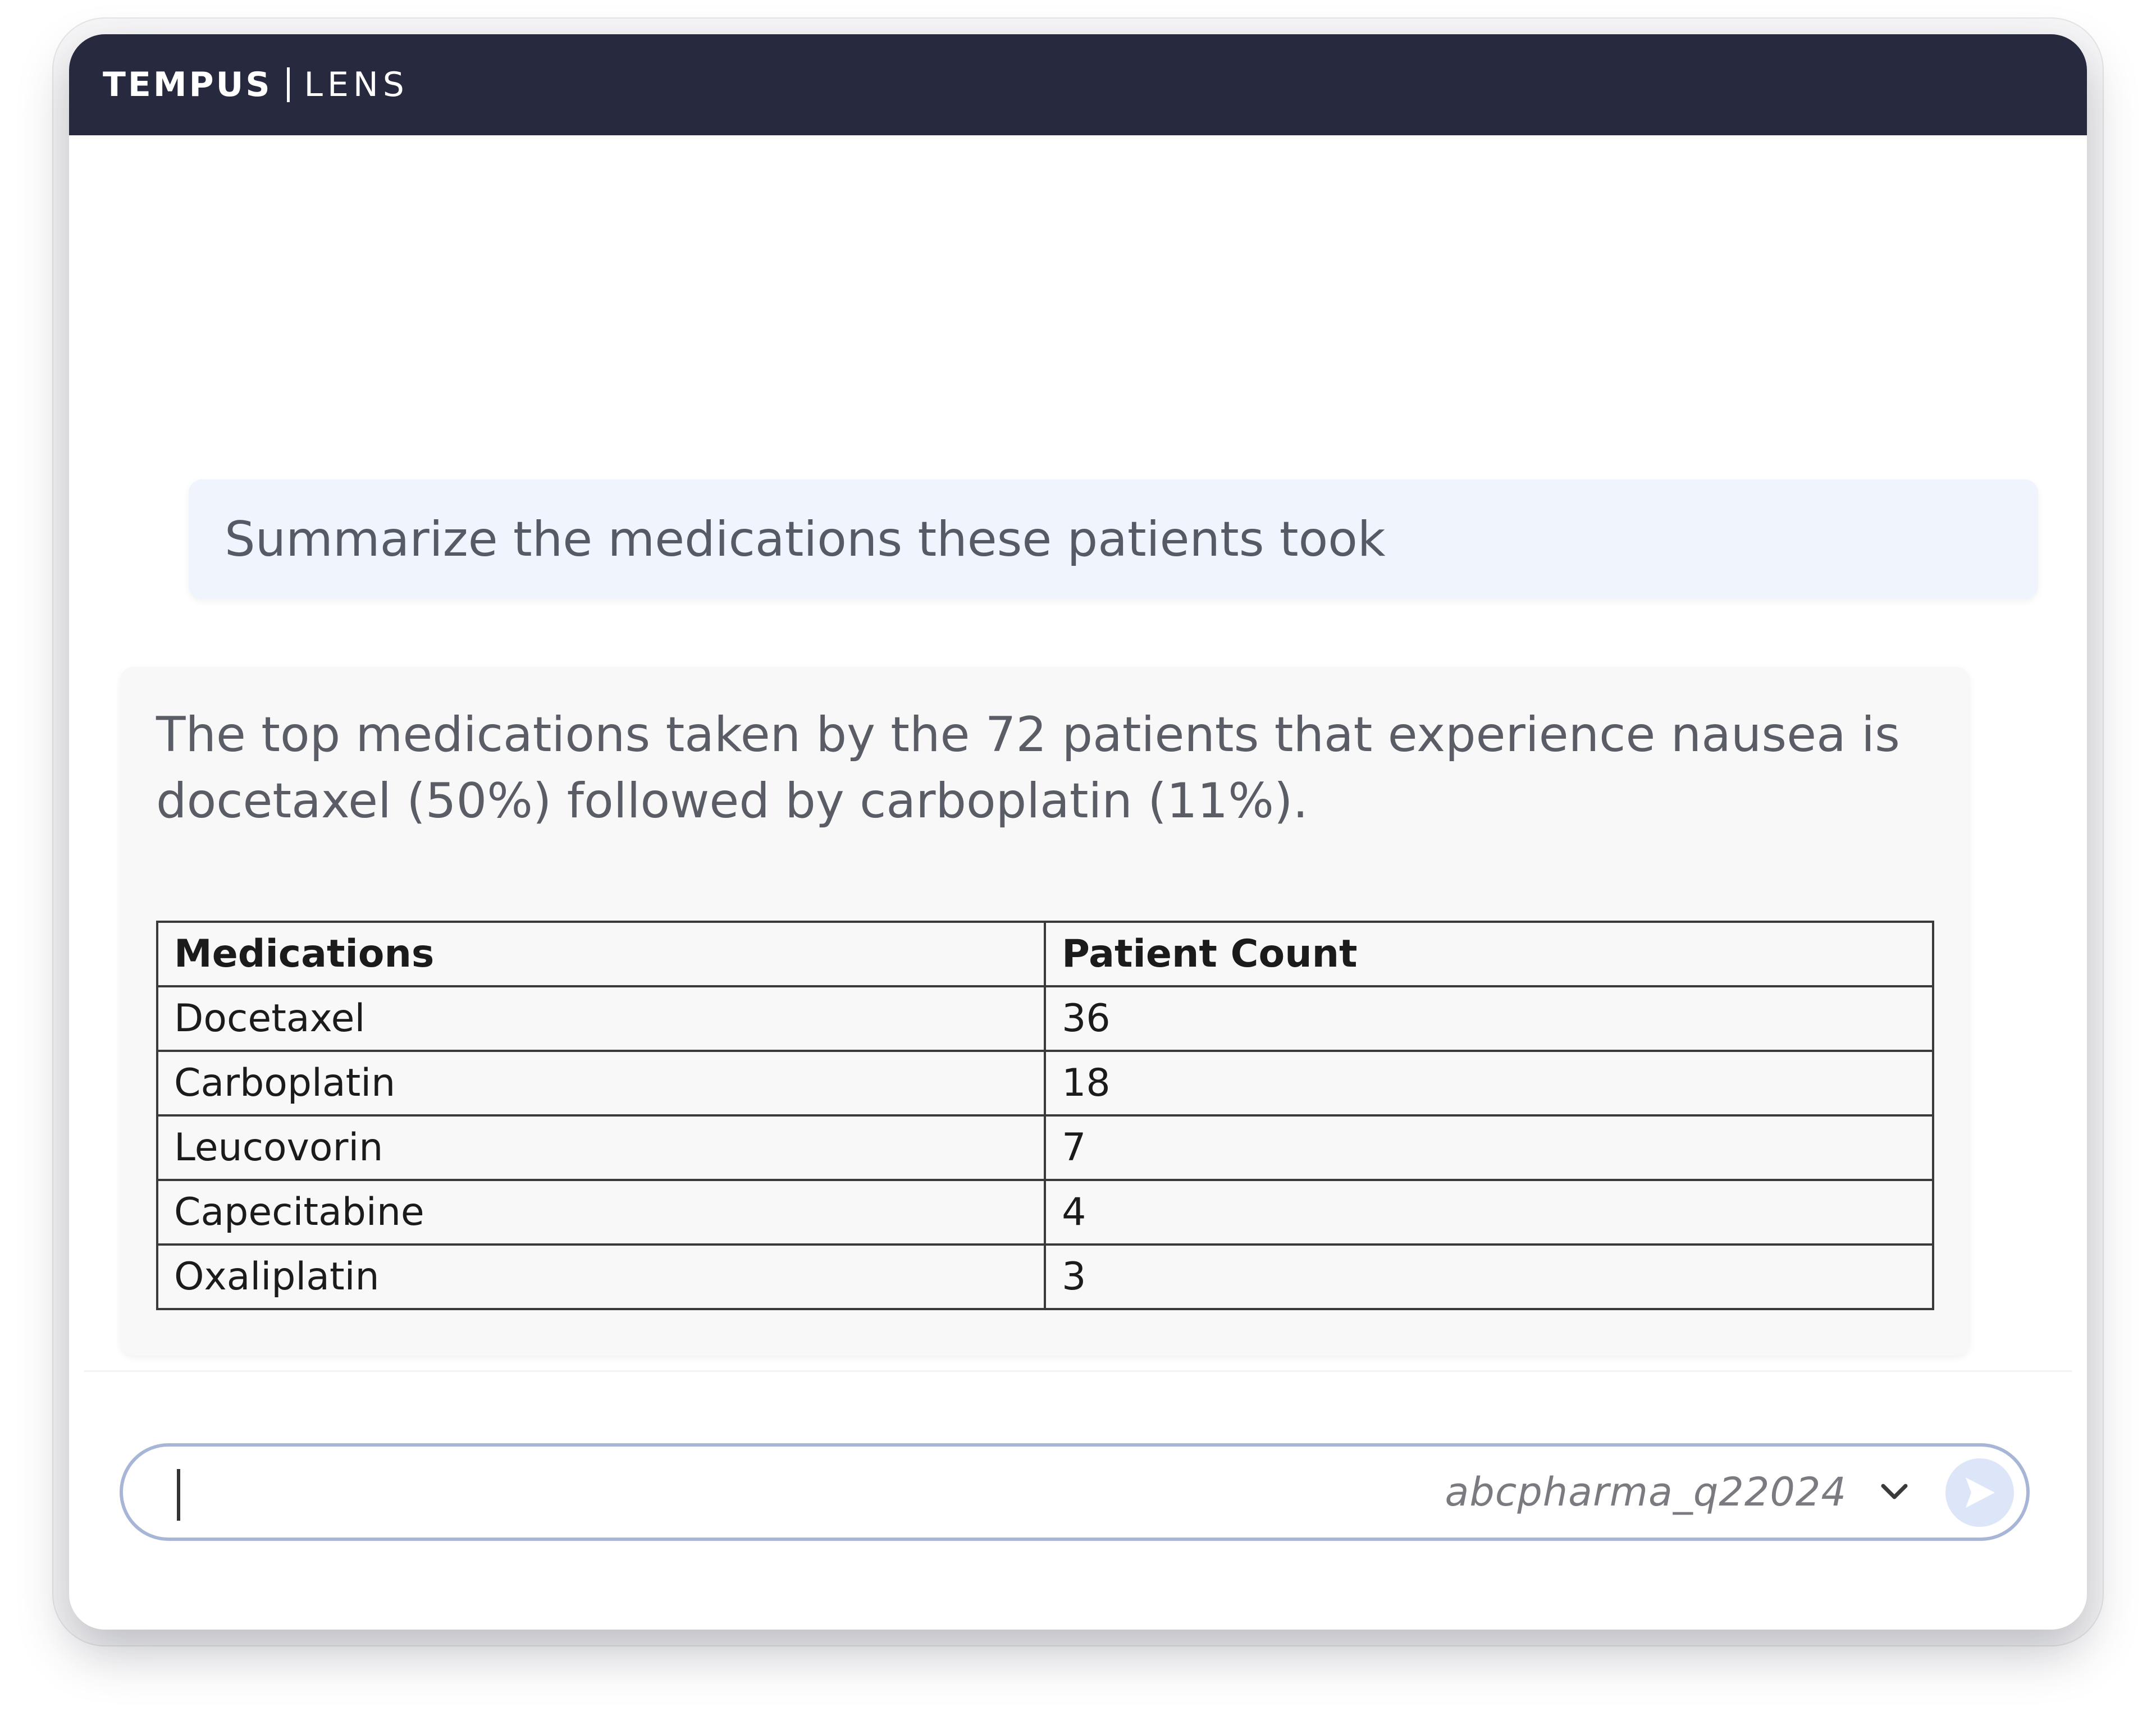 This screenshot has width=2156, height=1734. Describe the element at coordinates (1489, 1018) in the screenshot. I see `patient-count-cell: 36` at that location.